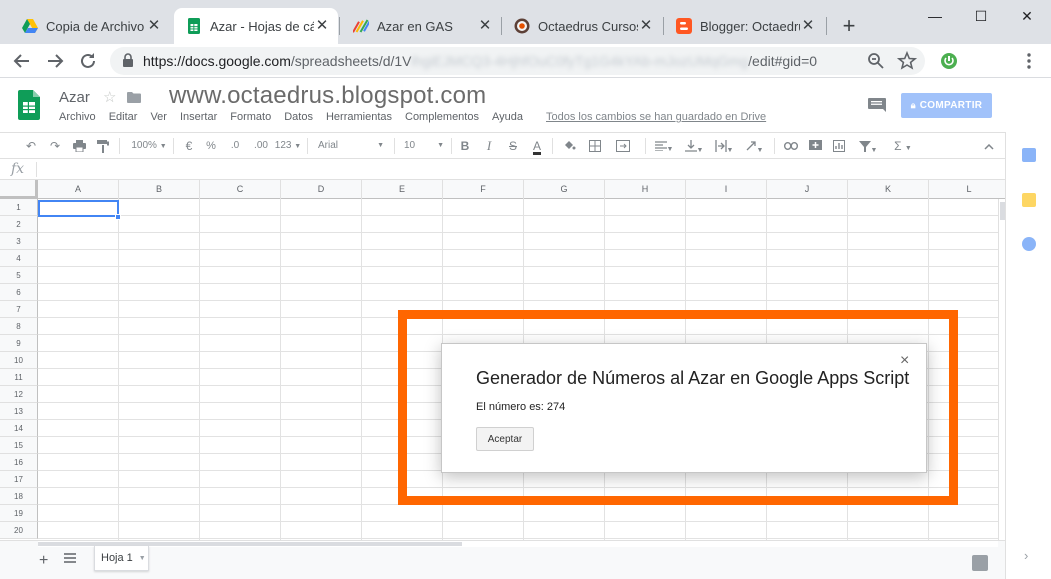 The width and height of the screenshot is (1051, 579). Describe the element at coordinates (483, 189) in the screenshot. I see `column-header-f: F` at that location.